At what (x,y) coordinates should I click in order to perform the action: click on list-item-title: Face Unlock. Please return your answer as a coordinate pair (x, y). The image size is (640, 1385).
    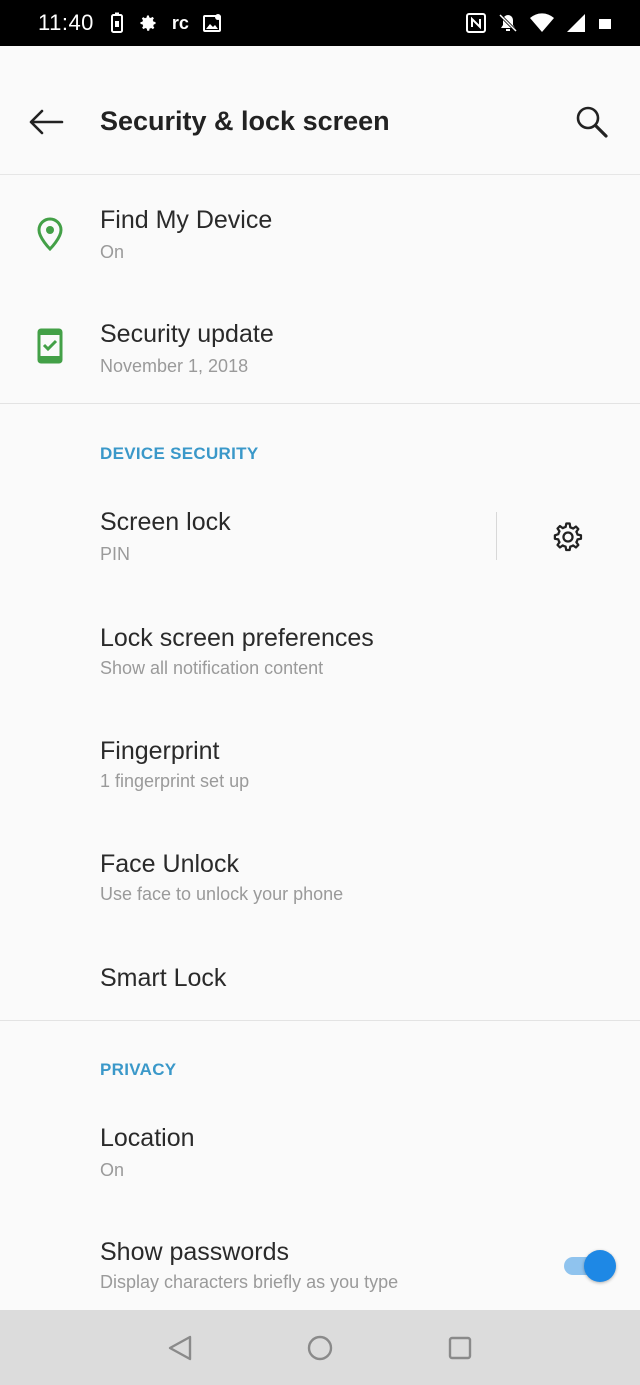
    Looking at the image, I should click on (169, 864).